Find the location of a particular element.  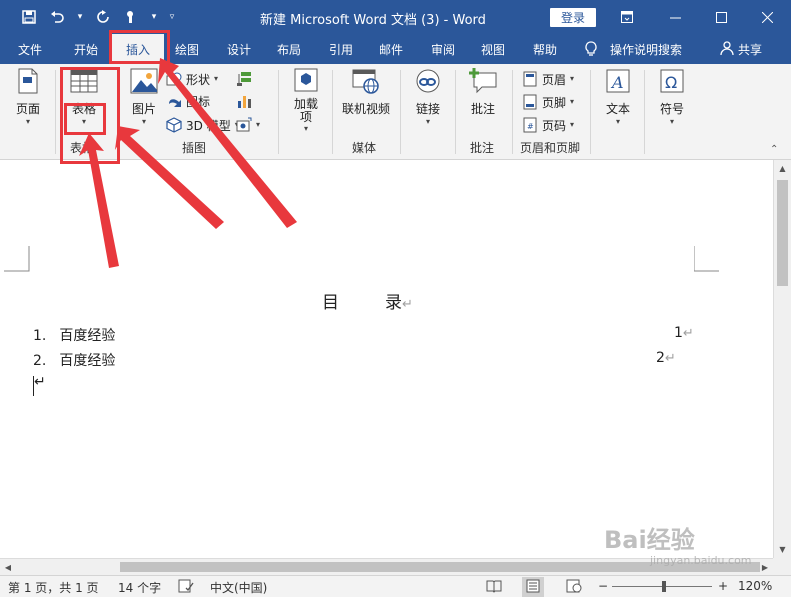

vertical-scrollbar: ▲ ▼ is located at coordinates (782, 359).